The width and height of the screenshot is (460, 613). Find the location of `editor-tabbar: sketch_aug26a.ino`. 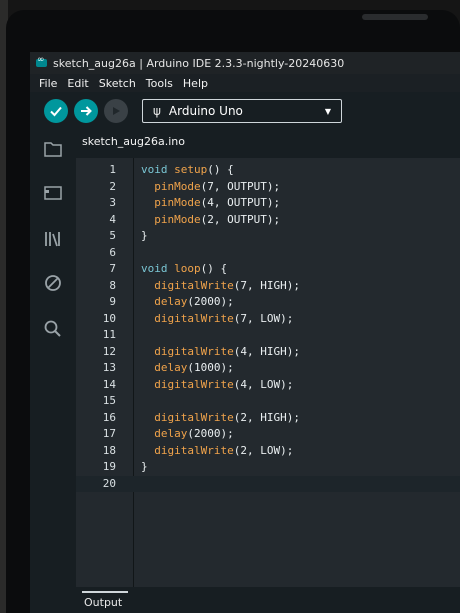

editor-tabbar: sketch_aug26a.ino is located at coordinates (268, 144).